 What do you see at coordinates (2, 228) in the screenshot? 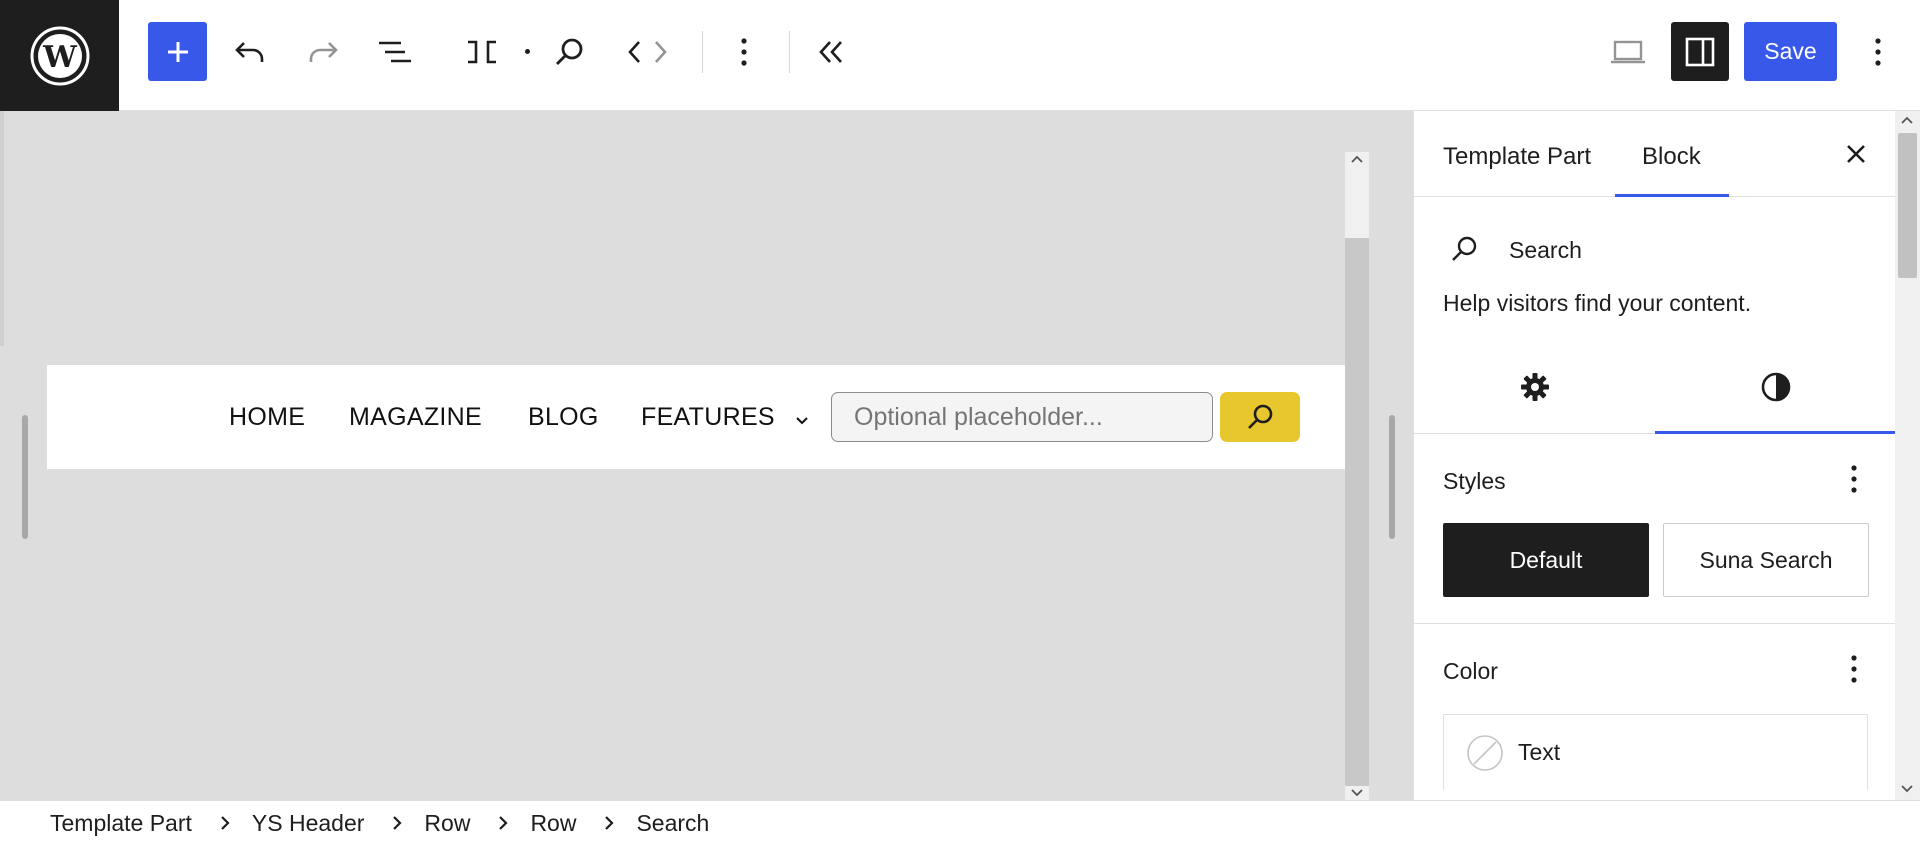
I see `canvas-gutter` at bounding box center [2, 228].